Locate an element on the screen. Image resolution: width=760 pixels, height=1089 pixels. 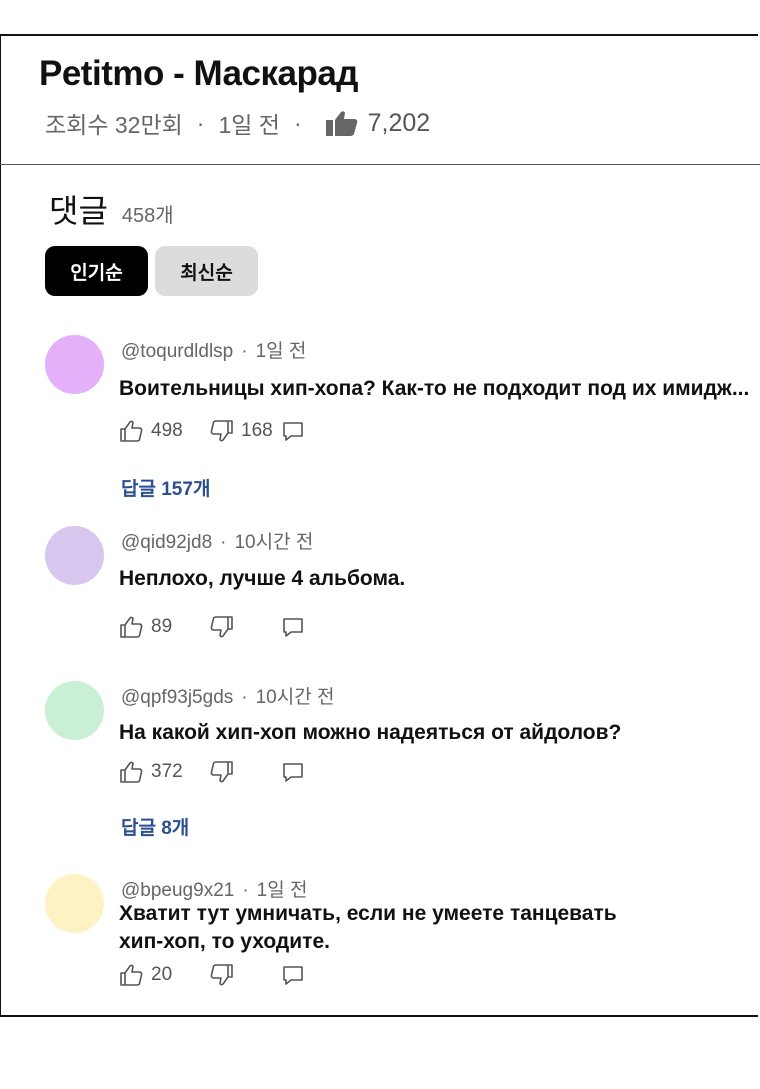
comment-author: @bpeug9x21 is located at coordinates (177, 890).